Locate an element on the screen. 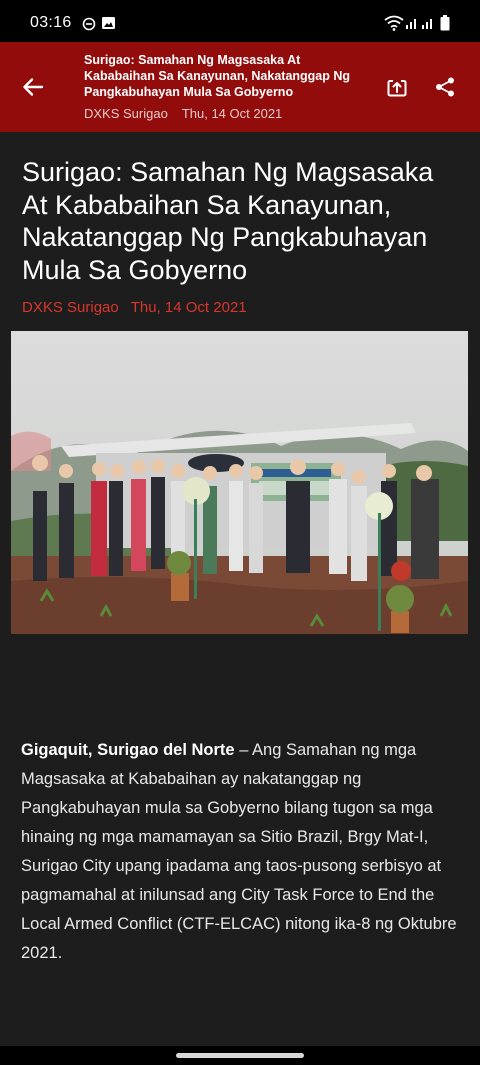 The width and height of the screenshot is (480, 1065). wifi-icon is located at coordinates (394, 25).